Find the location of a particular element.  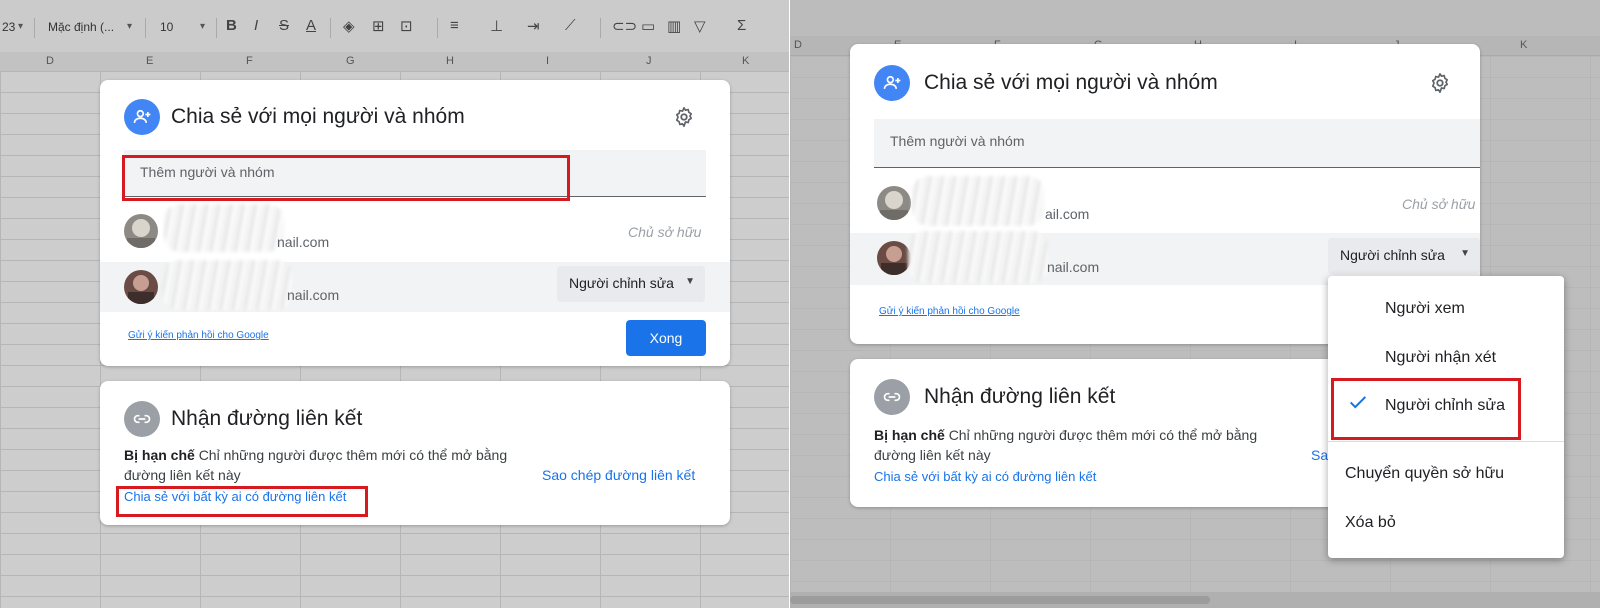

column-header: J is located at coordinates (649, 61).